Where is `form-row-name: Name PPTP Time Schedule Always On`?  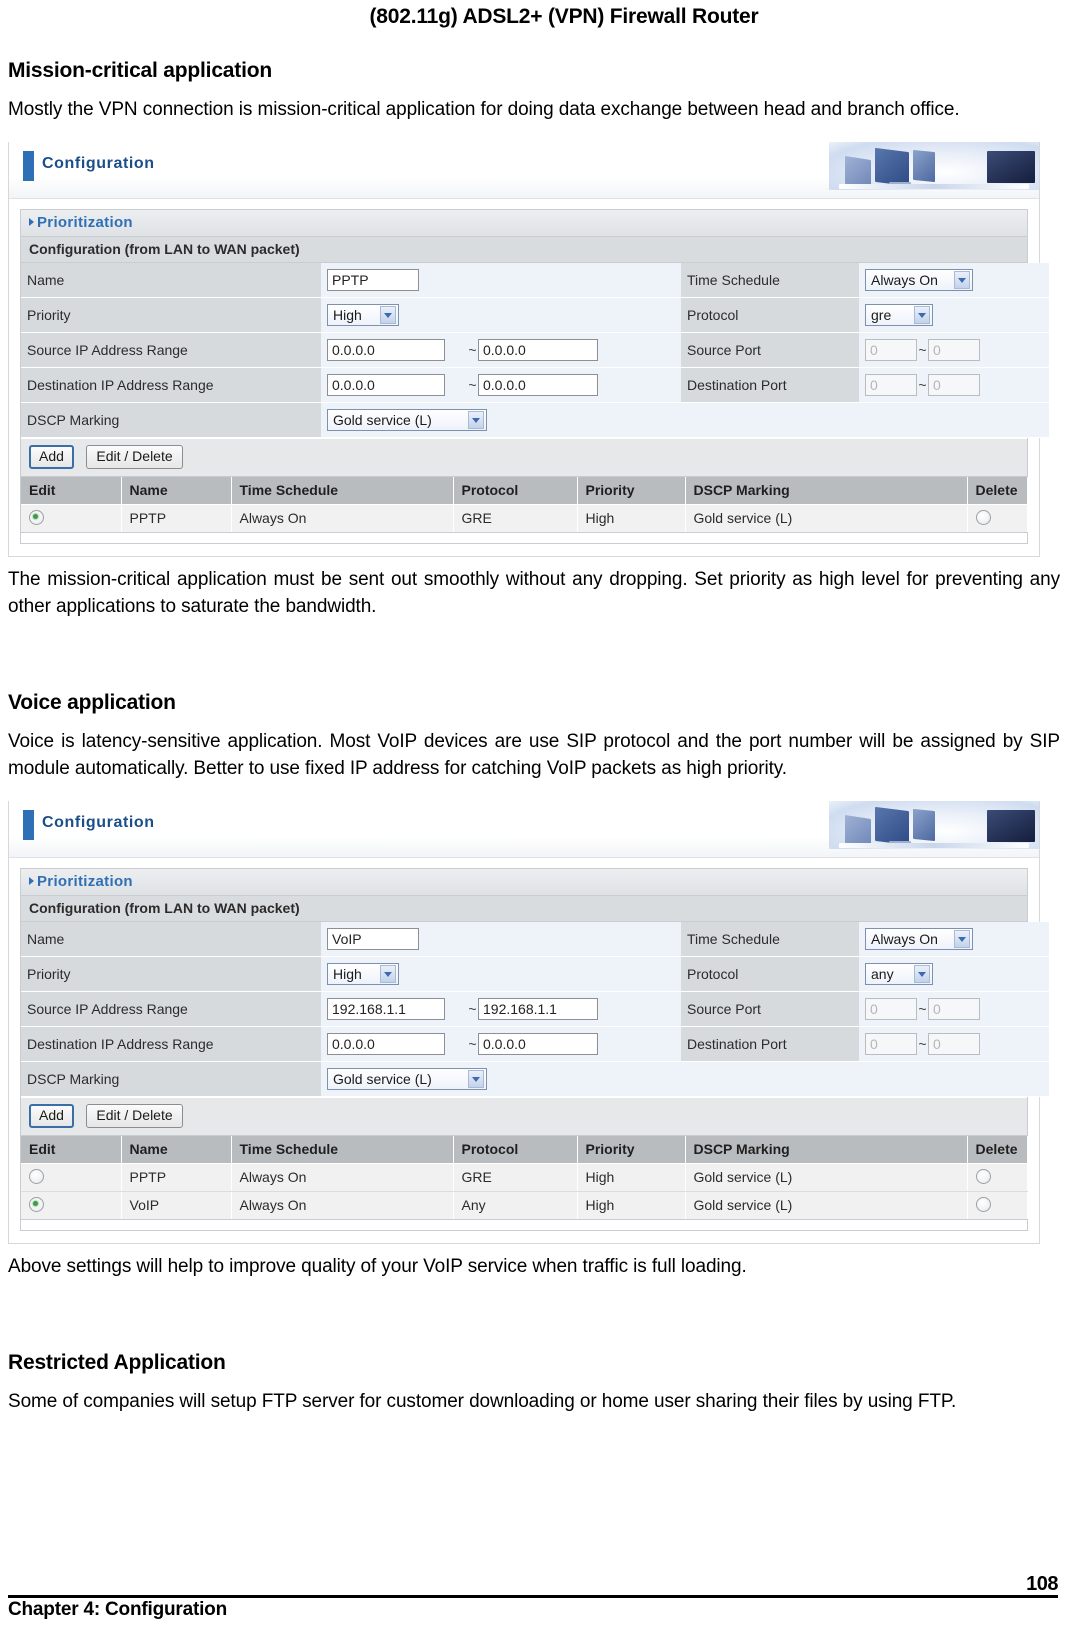 form-row-name: Name PPTP Time Schedule Always On is located at coordinates (535, 281).